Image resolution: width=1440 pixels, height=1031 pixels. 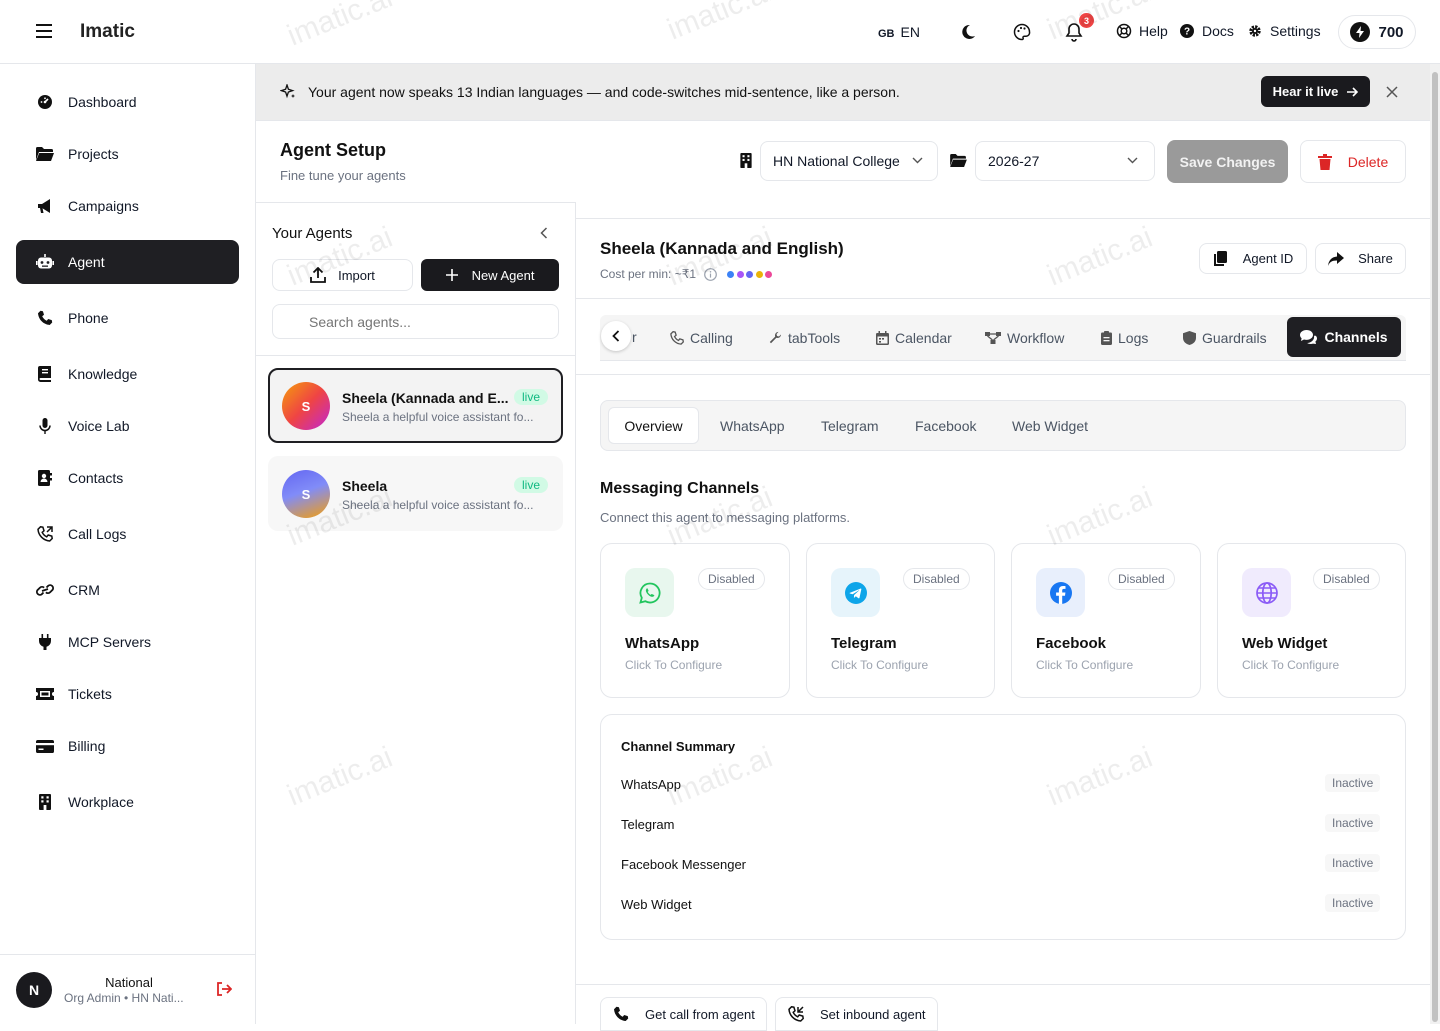 What do you see at coordinates (127, 746) in the screenshot?
I see `sidebar-item-billing: Billing` at bounding box center [127, 746].